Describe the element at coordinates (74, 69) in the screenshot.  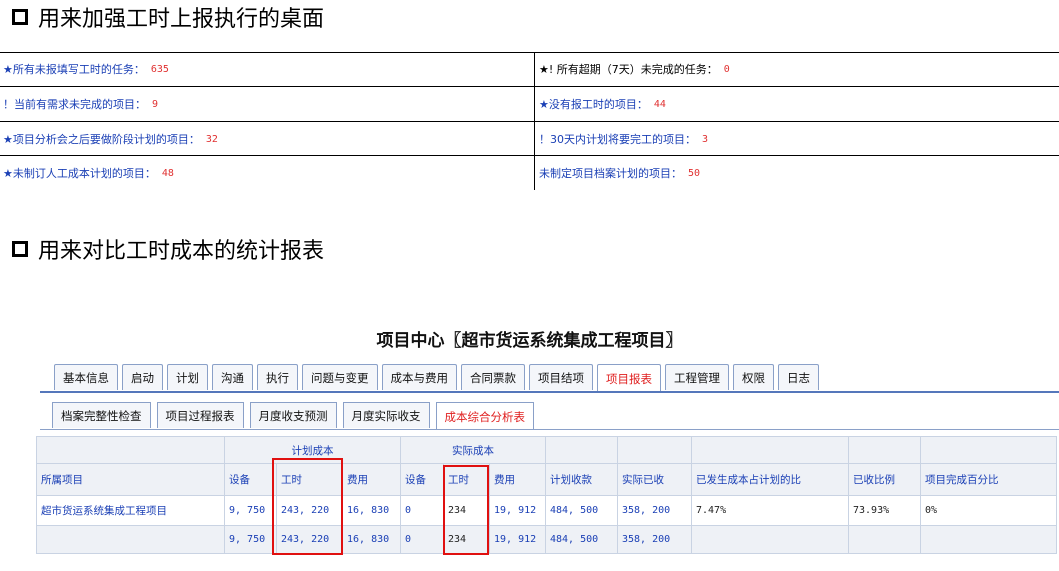
I see `reminder-label: ★所有未报填写工时的任务：` at that location.